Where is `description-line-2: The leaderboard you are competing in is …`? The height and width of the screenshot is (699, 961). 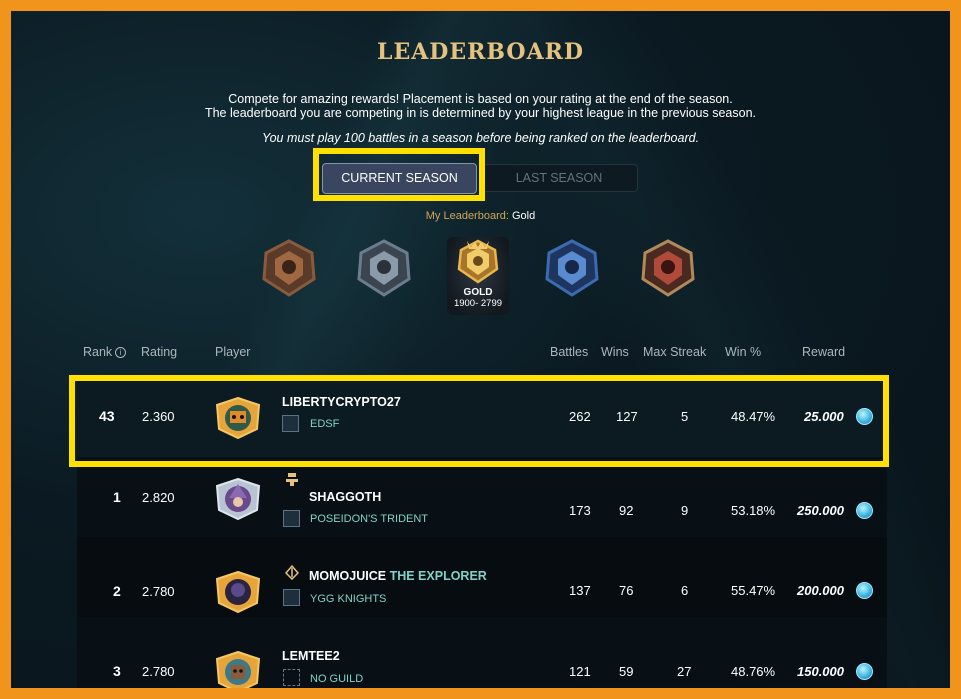
description-line-2: The leaderboard you are competing in is … is located at coordinates (480, 113).